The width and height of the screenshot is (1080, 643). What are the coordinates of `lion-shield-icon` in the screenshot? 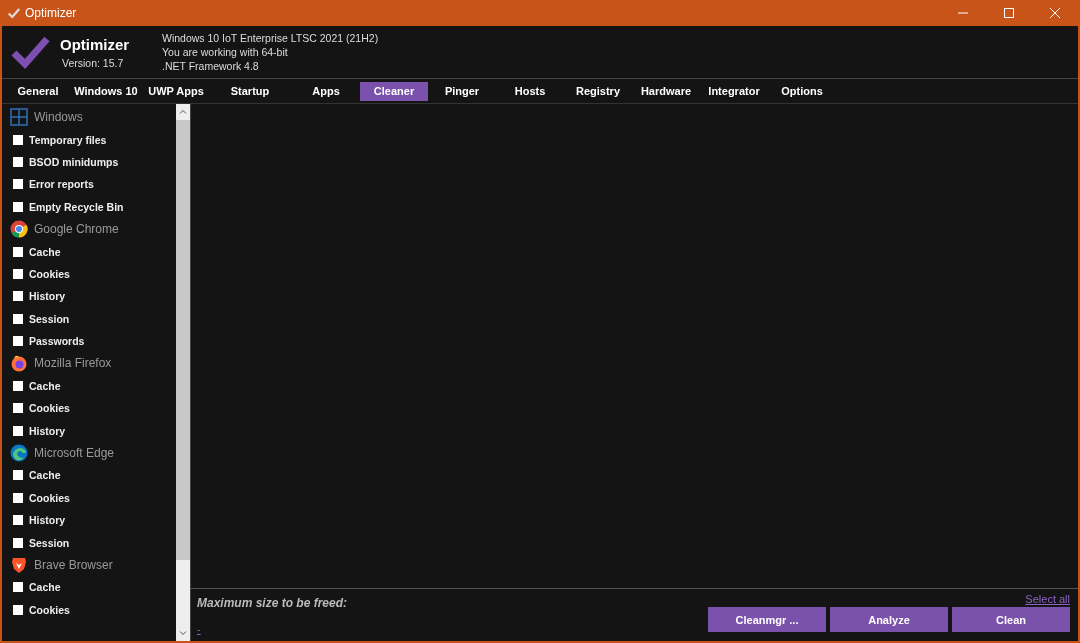 It's located at (19, 565).